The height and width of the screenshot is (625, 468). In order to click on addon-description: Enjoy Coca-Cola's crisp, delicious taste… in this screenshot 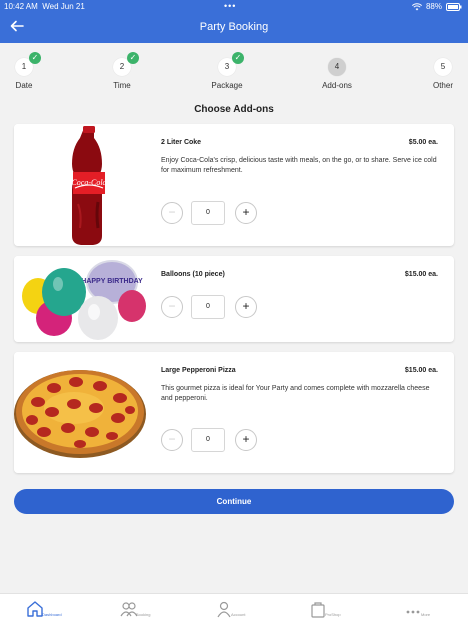, I will do `click(299, 165)`.